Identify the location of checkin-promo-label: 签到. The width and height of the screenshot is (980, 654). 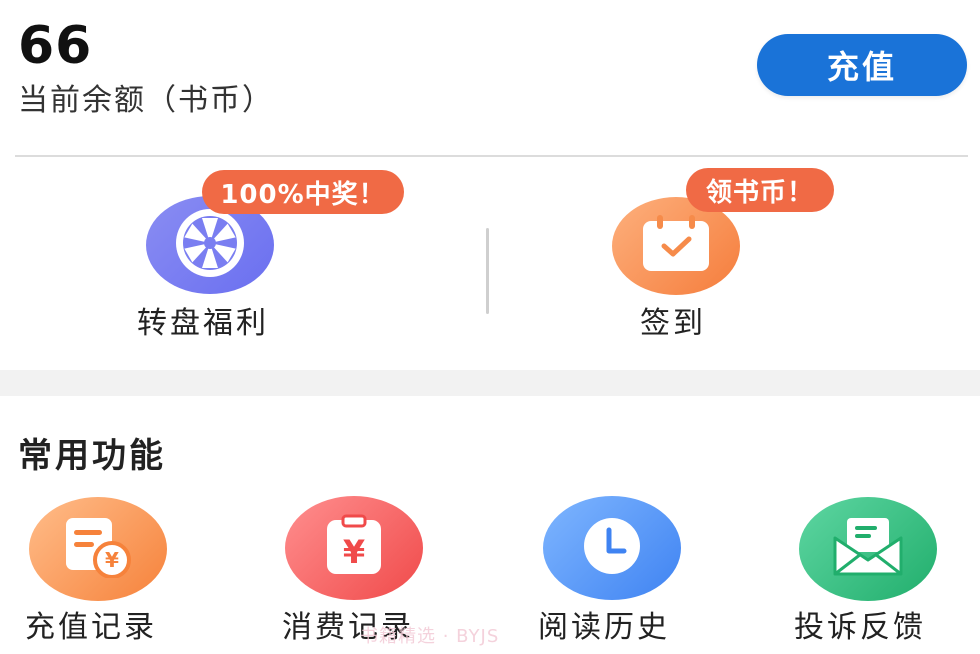
(673, 320).